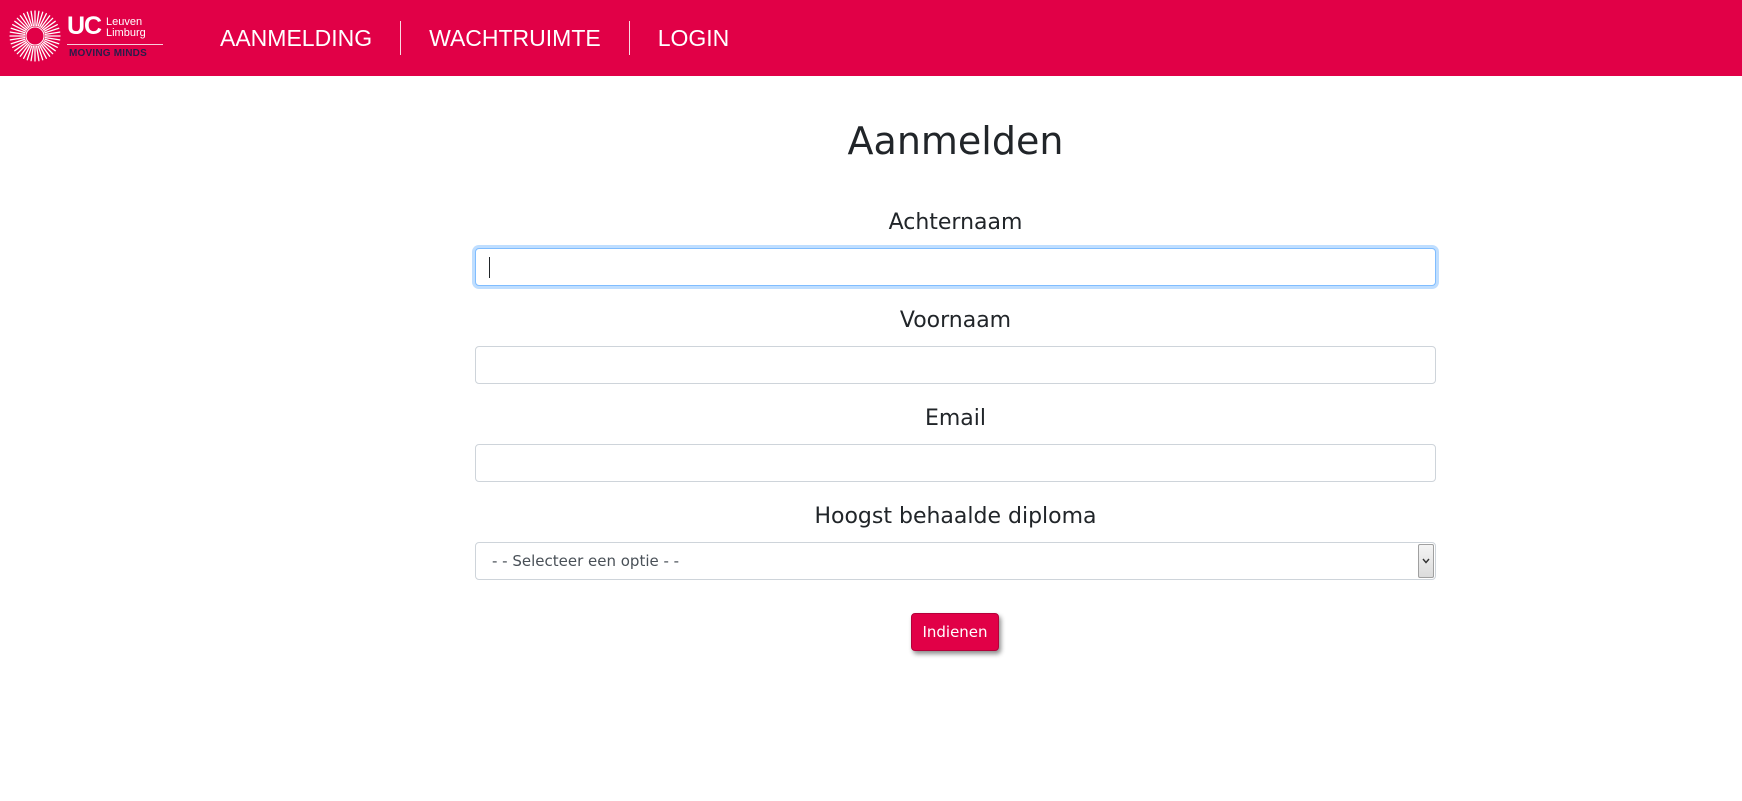 The width and height of the screenshot is (1742, 801). What do you see at coordinates (955, 463) in the screenshot?
I see `email-input` at bounding box center [955, 463].